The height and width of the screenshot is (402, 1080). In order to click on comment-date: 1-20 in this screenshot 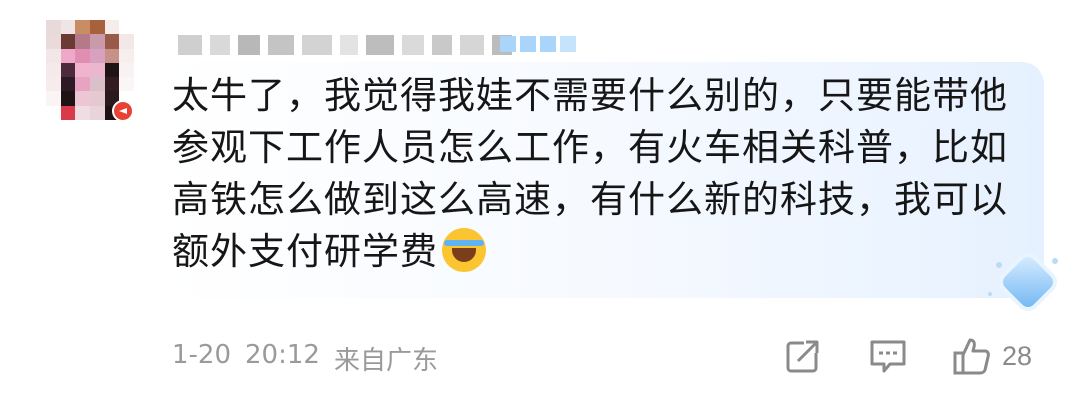, I will do `click(202, 355)`.